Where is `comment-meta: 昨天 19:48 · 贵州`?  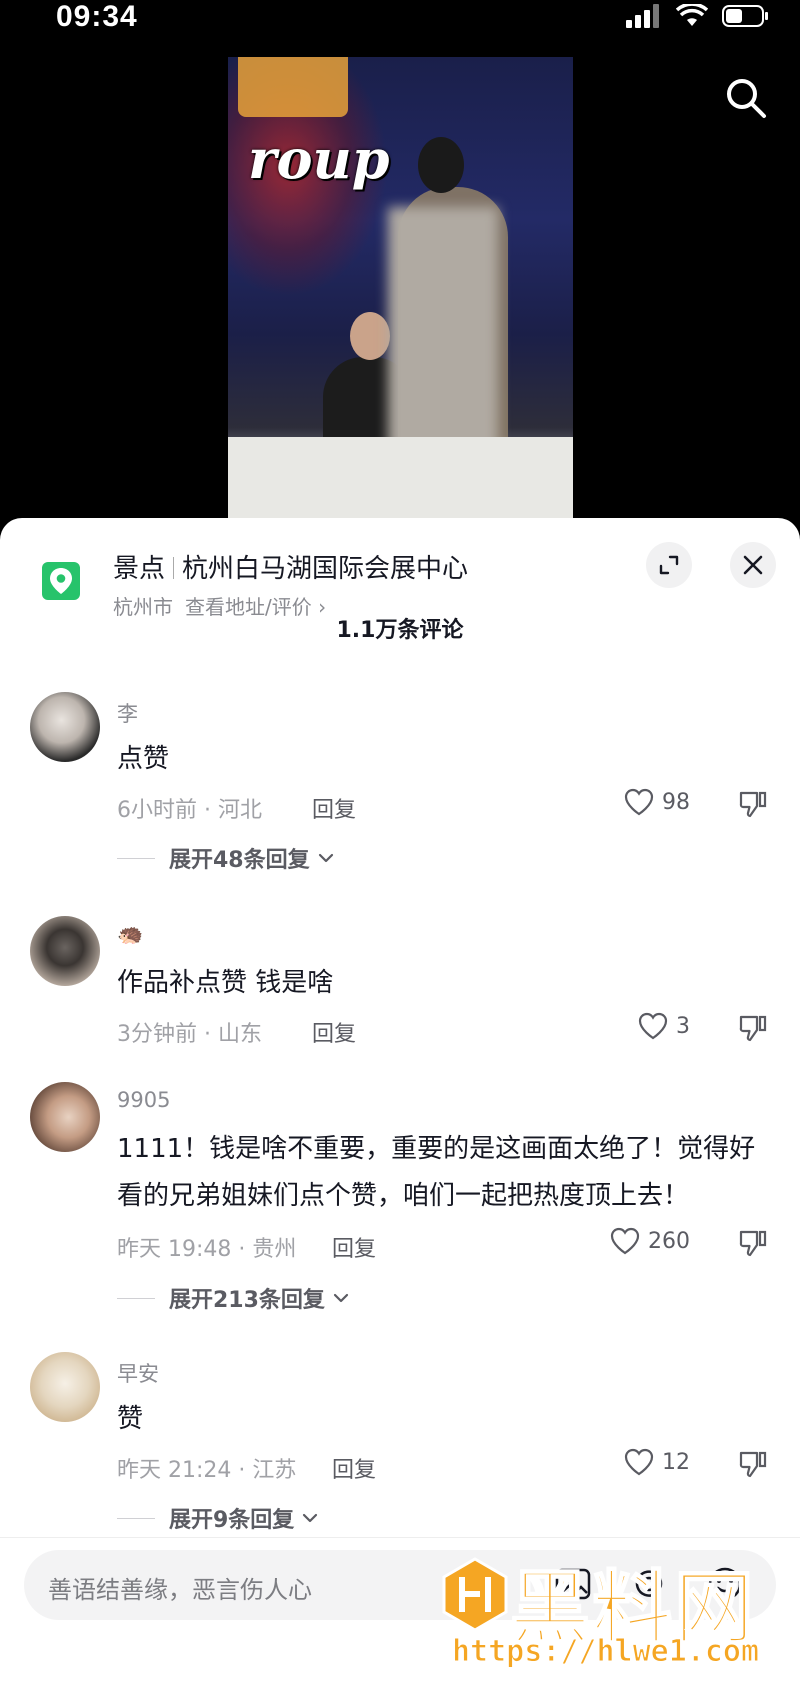 comment-meta: 昨天 19:48 · 贵州 is located at coordinates (207, 1249).